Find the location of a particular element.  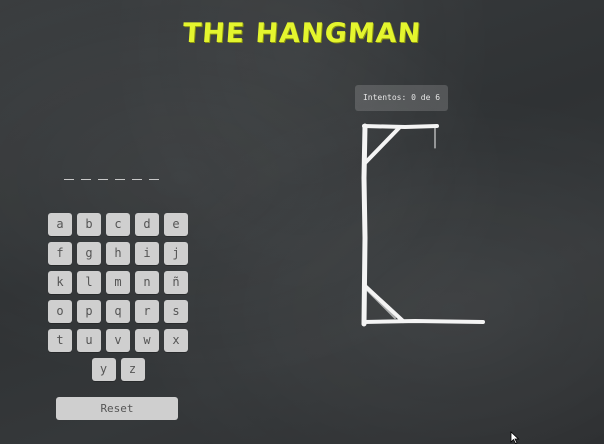

key-e: e is located at coordinates (176, 224).